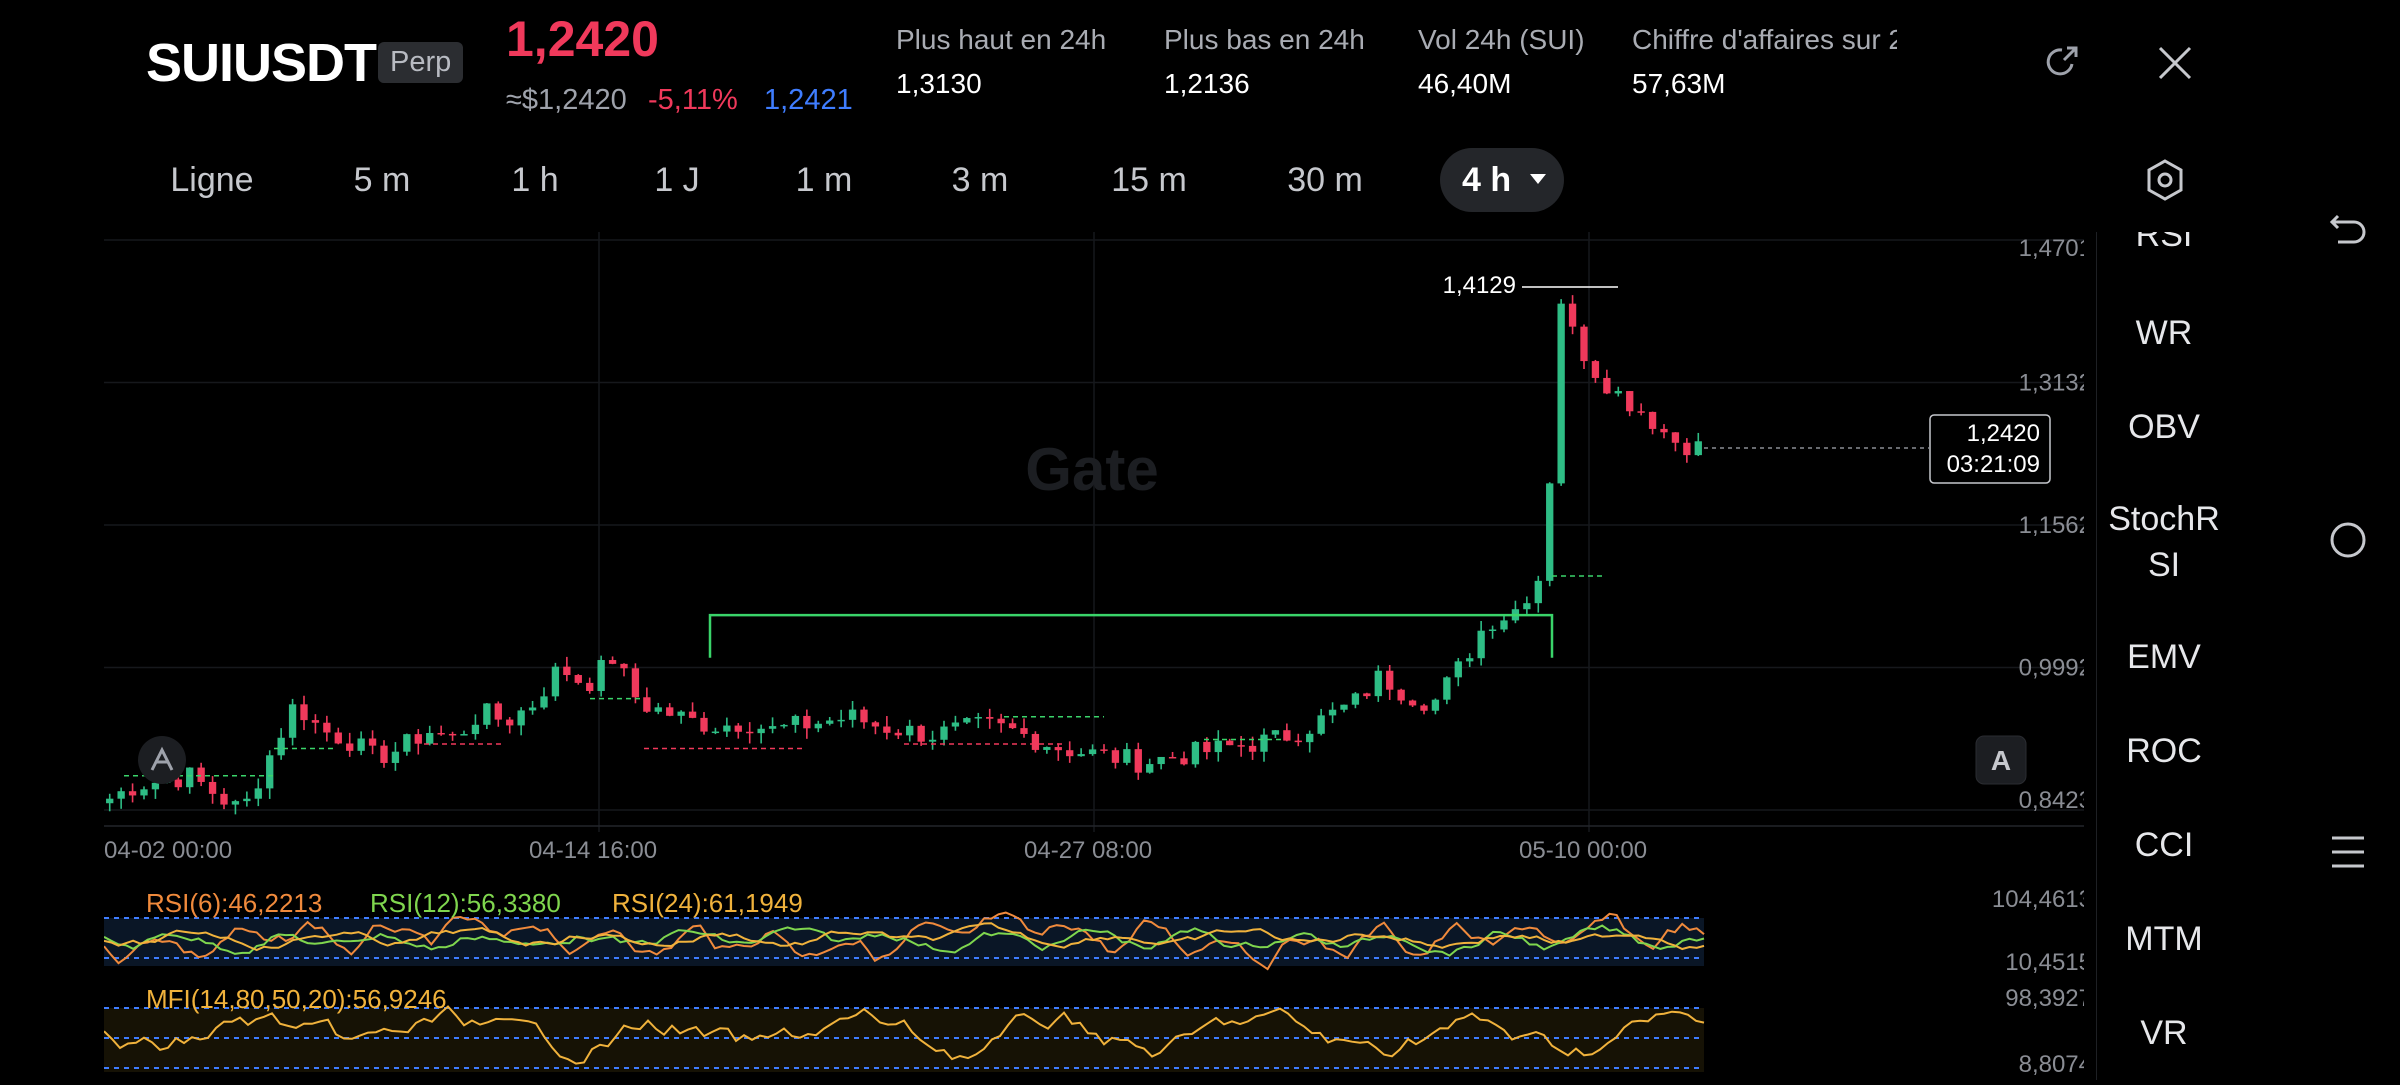 This screenshot has height=1085, width=2400. What do you see at coordinates (2164, 1033) in the screenshot?
I see `indicator-vr: VR` at bounding box center [2164, 1033].